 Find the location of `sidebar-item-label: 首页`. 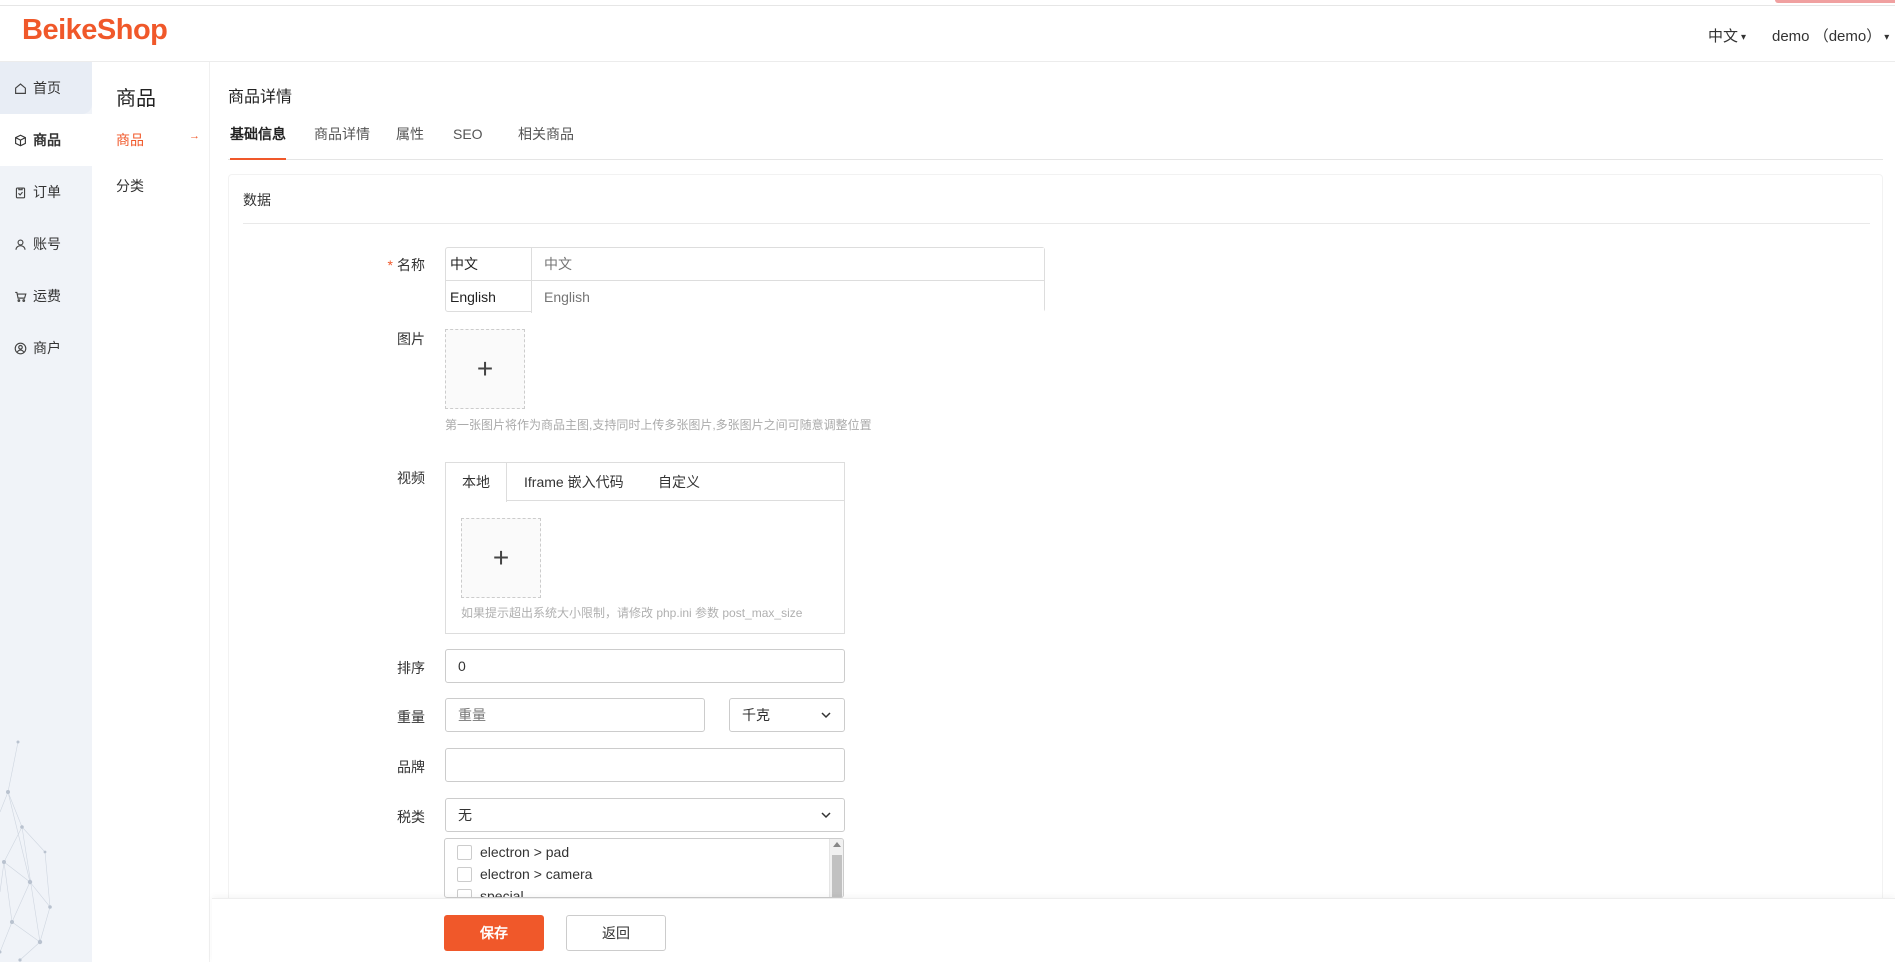

sidebar-item-label: 首页 is located at coordinates (47, 88).